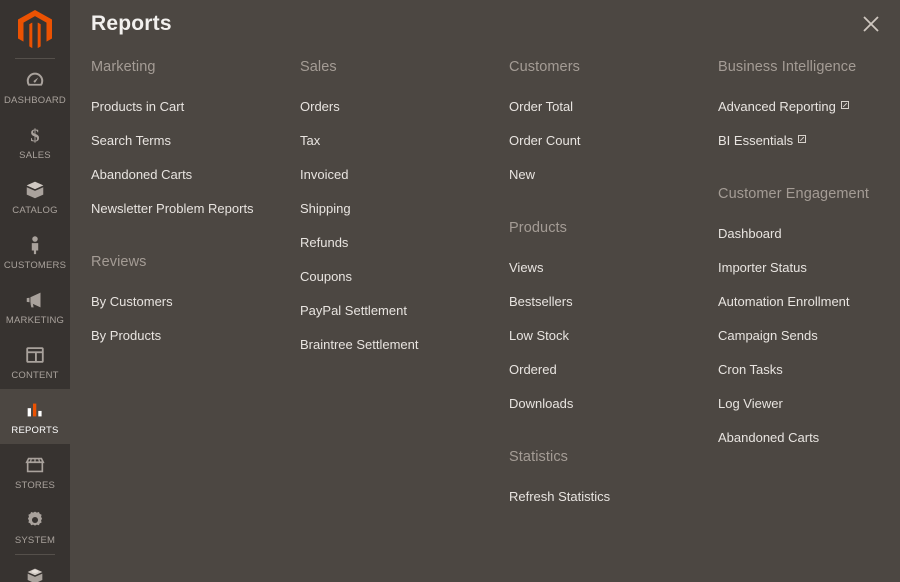 Image resolution: width=900 pixels, height=582 pixels. What do you see at coordinates (35, 430) in the screenshot?
I see `sidebar-item-label: REPORTS` at bounding box center [35, 430].